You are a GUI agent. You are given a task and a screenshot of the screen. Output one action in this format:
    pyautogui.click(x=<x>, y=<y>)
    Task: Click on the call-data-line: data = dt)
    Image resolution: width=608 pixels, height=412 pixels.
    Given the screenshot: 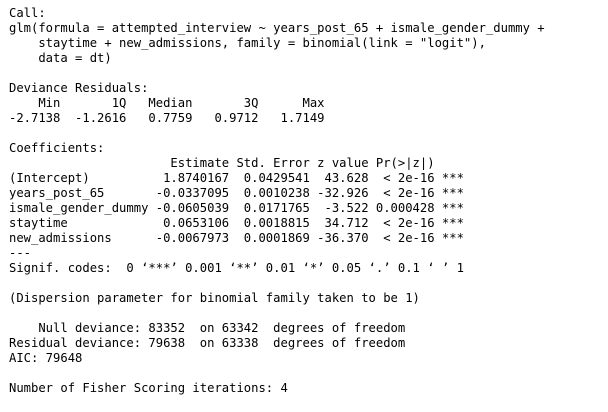 What is the action you would take?
    pyautogui.click(x=60, y=58)
    